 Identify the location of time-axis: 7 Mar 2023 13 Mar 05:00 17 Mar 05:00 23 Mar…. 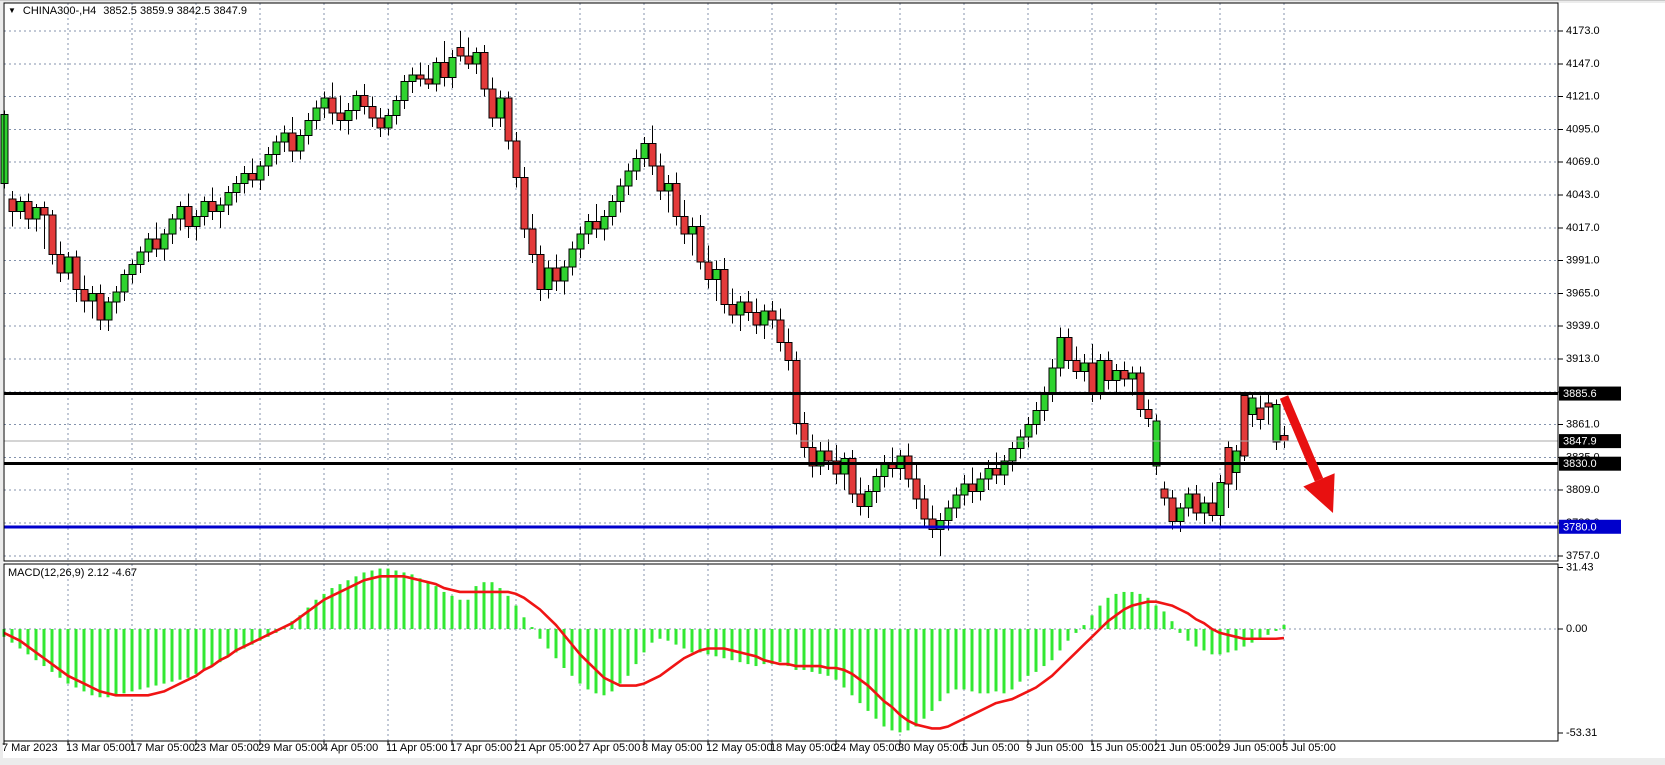
(669, 747).